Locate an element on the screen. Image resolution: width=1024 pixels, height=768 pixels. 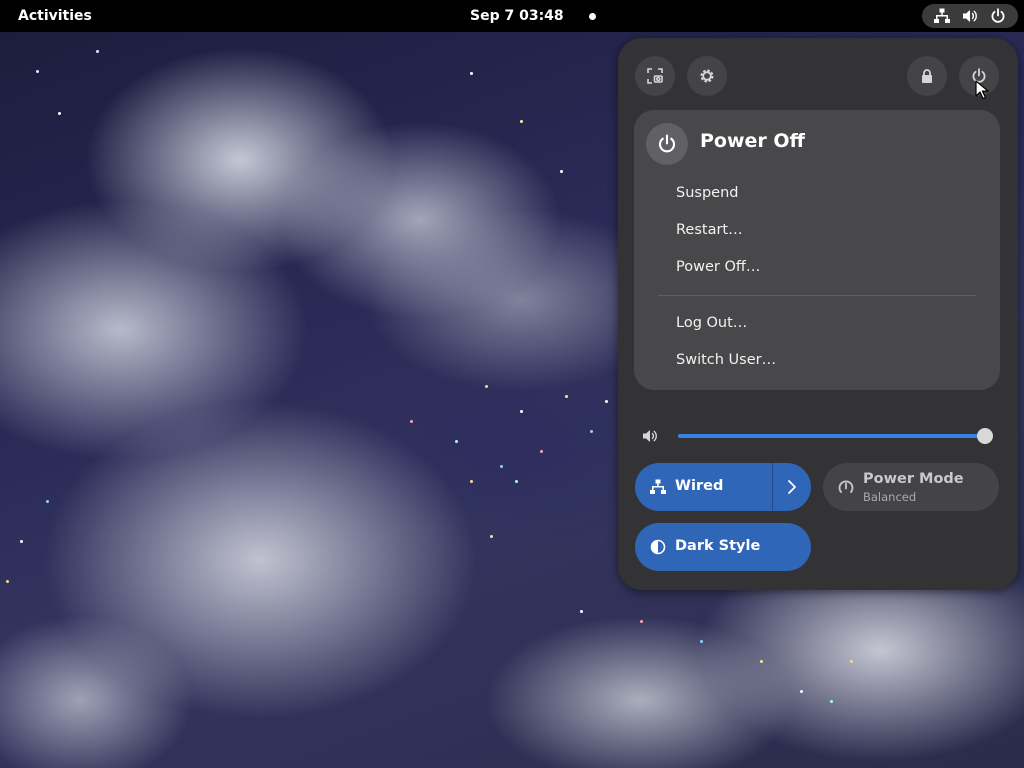
power-mode-label: Power Mode is located at coordinates (913, 479).